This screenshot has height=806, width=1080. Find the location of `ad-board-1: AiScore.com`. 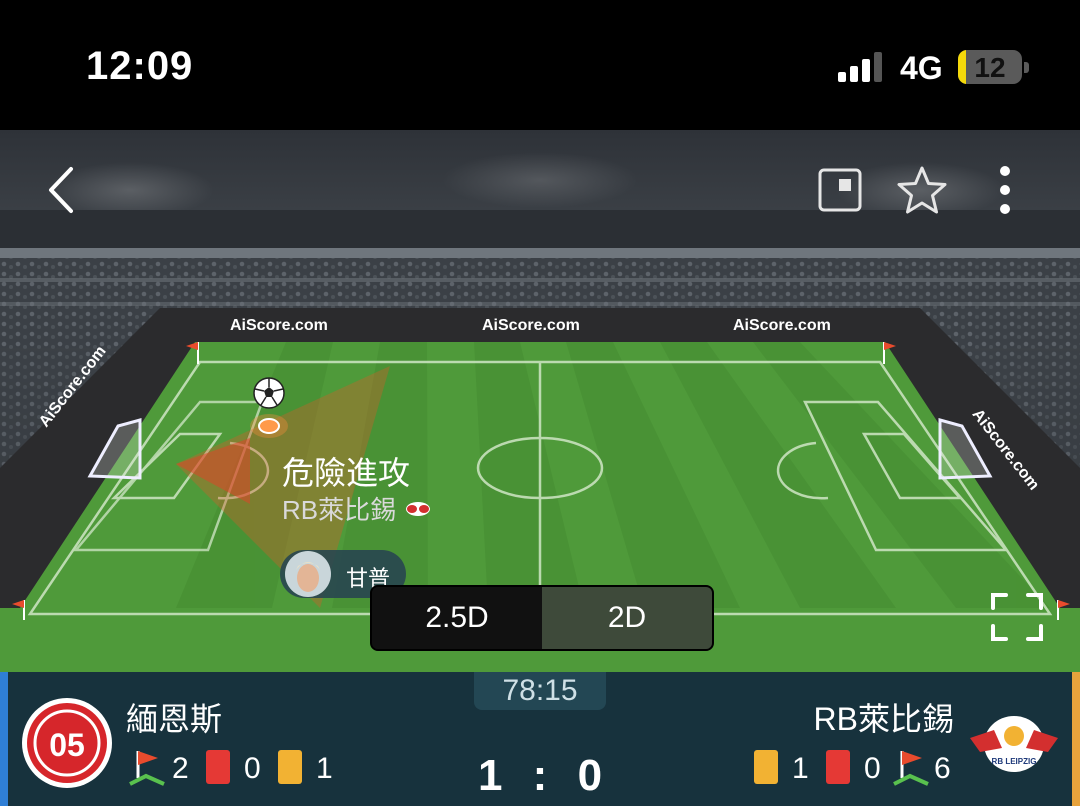

ad-board-1: AiScore.com is located at coordinates (279, 325).